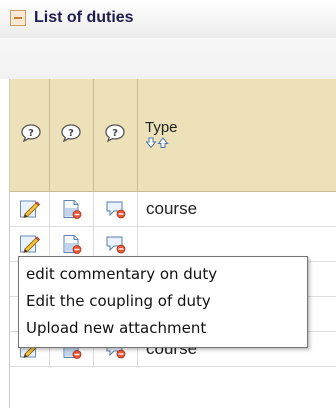  Describe the element at coordinates (161, 127) in the screenshot. I see `type-header-label: Type` at that location.